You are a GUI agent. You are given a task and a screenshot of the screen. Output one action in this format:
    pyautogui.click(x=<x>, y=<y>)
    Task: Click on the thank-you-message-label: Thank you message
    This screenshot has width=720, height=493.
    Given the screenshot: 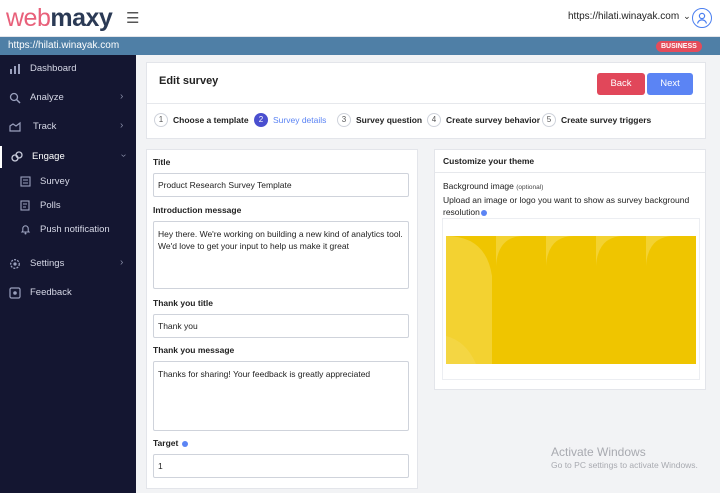 What is the action you would take?
    pyautogui.click(x=194, y=350)
    